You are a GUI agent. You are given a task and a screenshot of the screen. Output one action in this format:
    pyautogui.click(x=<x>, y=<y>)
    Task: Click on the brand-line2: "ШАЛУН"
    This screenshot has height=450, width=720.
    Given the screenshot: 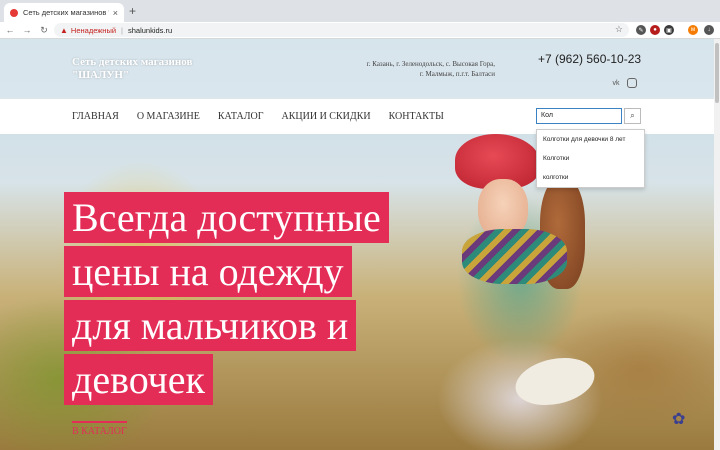 What is the action you would take?
    pyautogui.click(x=101, y=75)
    